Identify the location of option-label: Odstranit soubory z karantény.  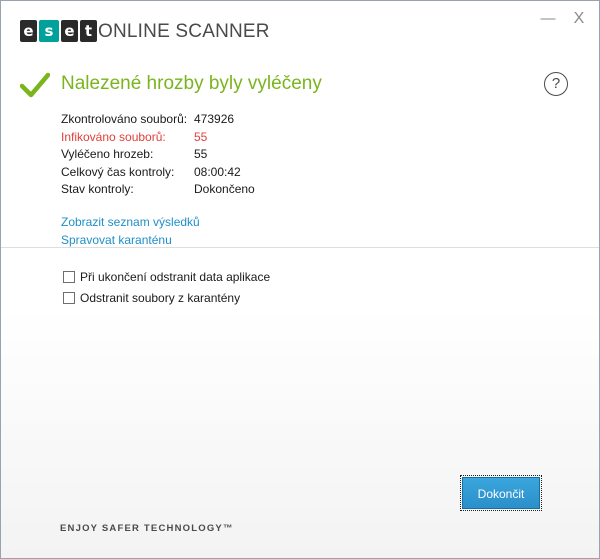
(160, 297).